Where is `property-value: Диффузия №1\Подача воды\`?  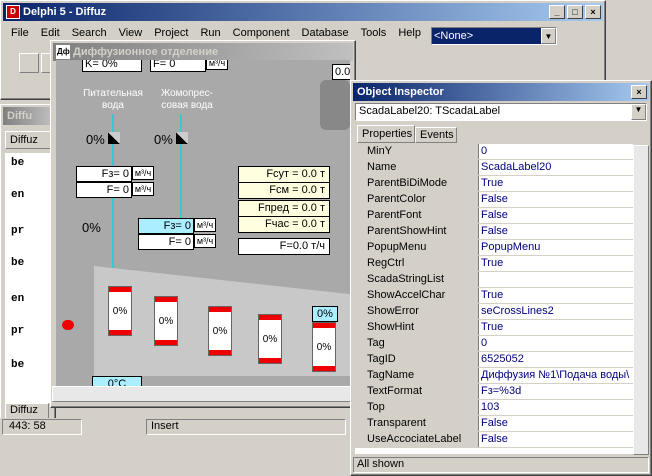
property-value: Диффузия №1\Подача воды\ is located at coordinates (555, 375).